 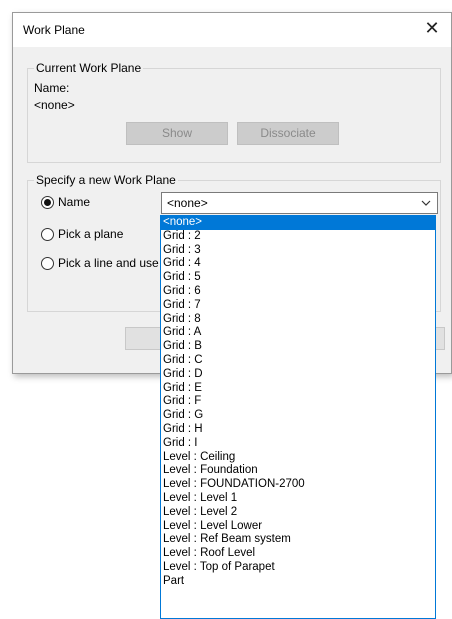 What do you see at coordinates (232, 30) in the screenshot?
I see `title-bar: Work Plane ✕` at bounding box center [232, 30].